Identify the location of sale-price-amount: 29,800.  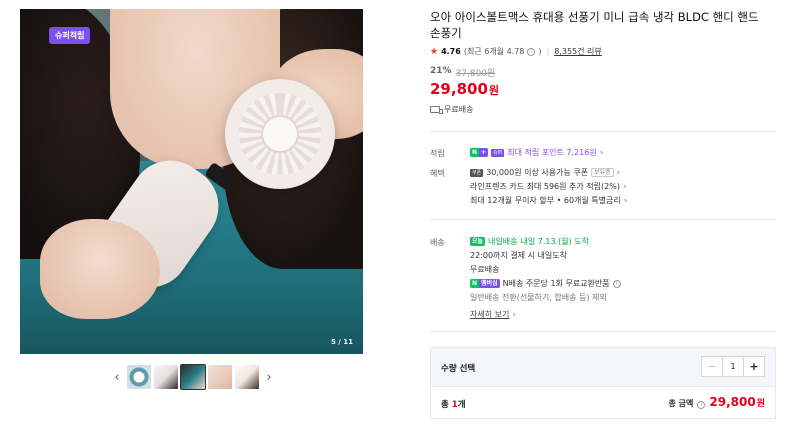
(459, 89).